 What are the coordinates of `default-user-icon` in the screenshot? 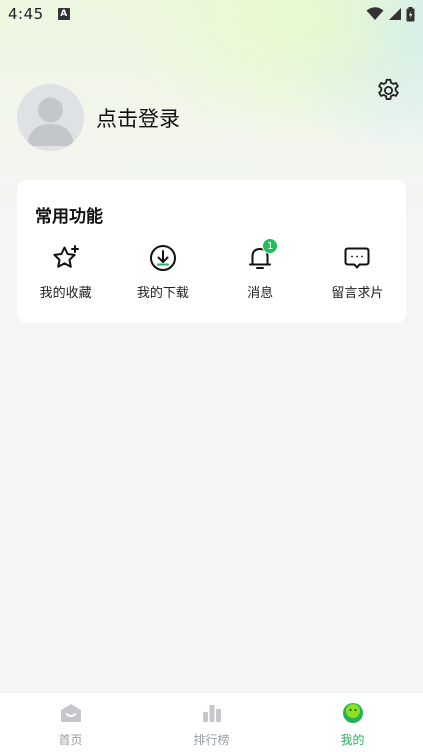 It's located at (50, 121).